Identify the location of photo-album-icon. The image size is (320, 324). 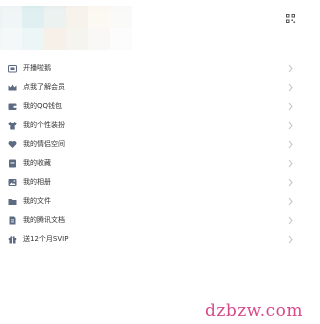
(12, 182).